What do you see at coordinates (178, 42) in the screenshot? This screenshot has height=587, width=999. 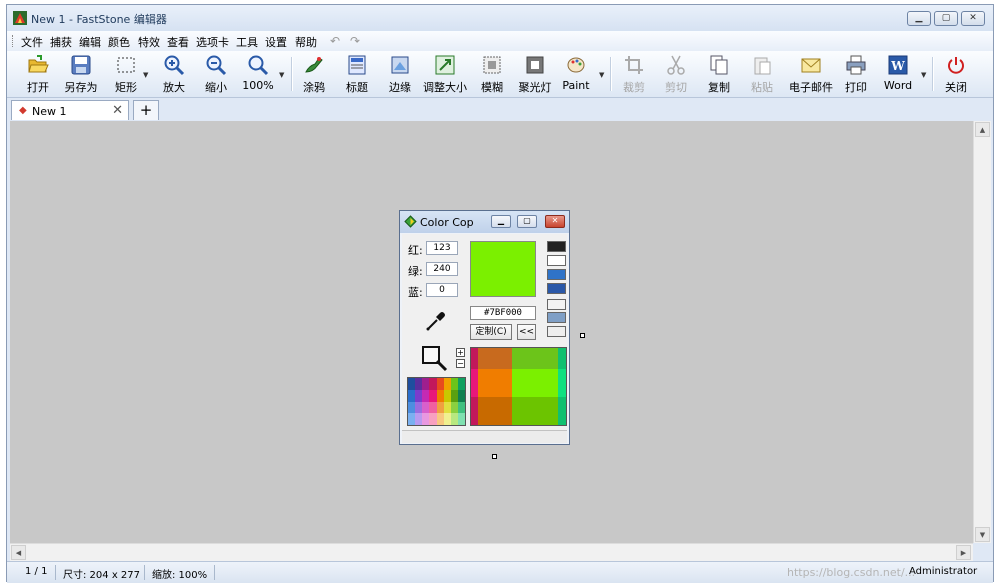 I see `menu-view: 查看` at bounding box center [178, 42].